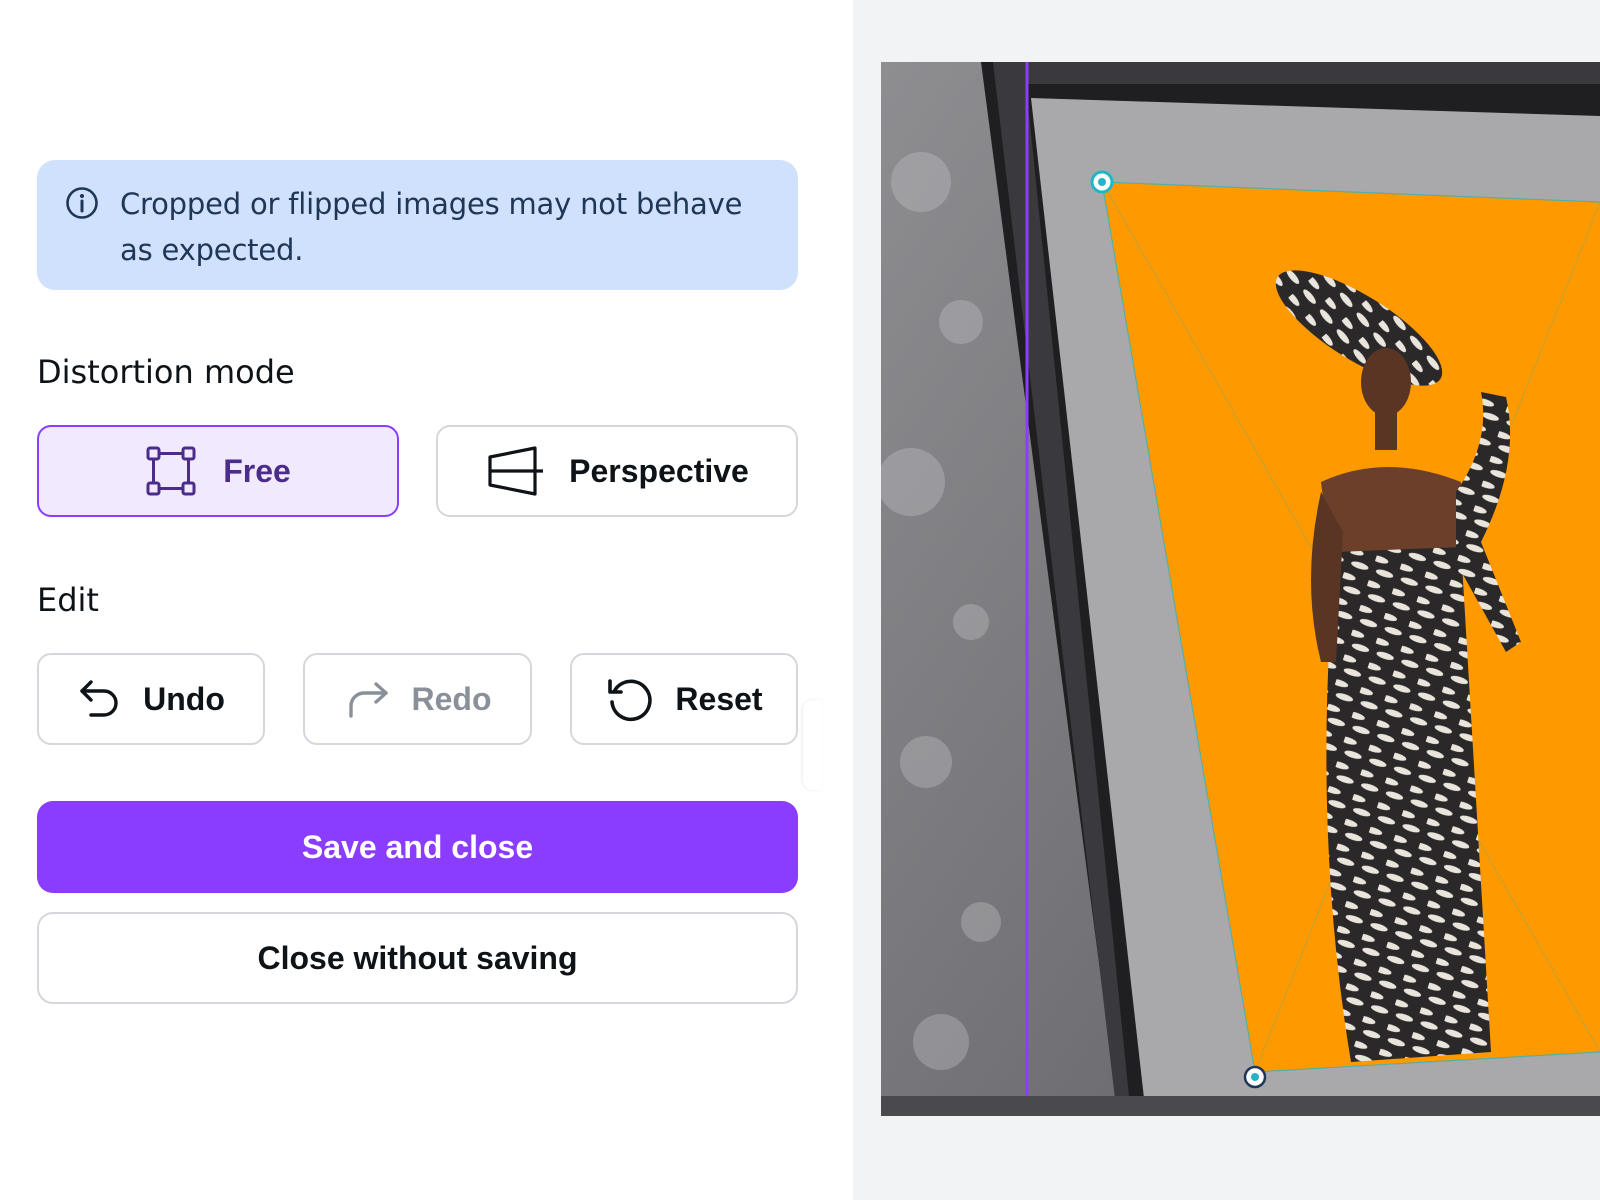  Describe the element at coordinates (417, 958) in the screenshot. I see `close-without-saving-button: Close without saving` at that location.